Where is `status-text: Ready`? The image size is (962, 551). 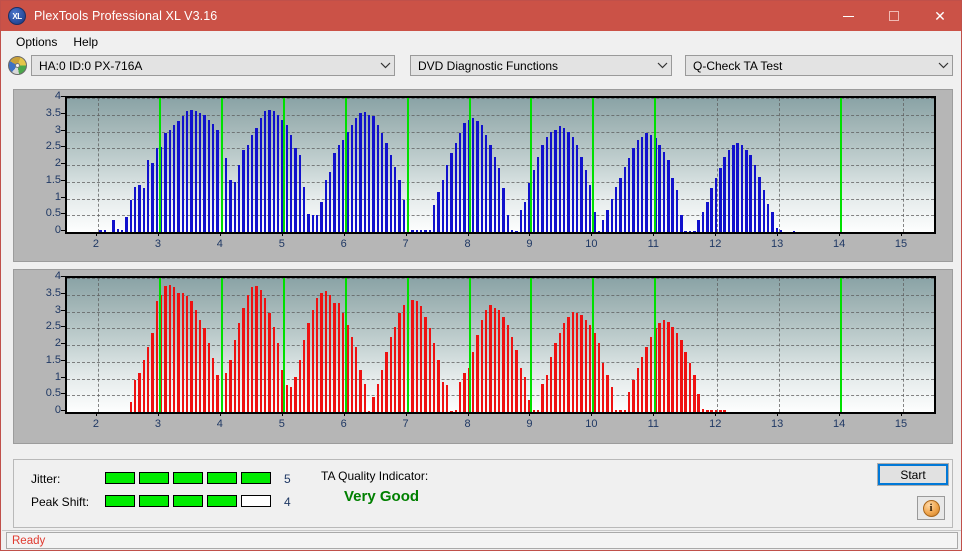 status-text: Ready is located at coordinates (29, 540).